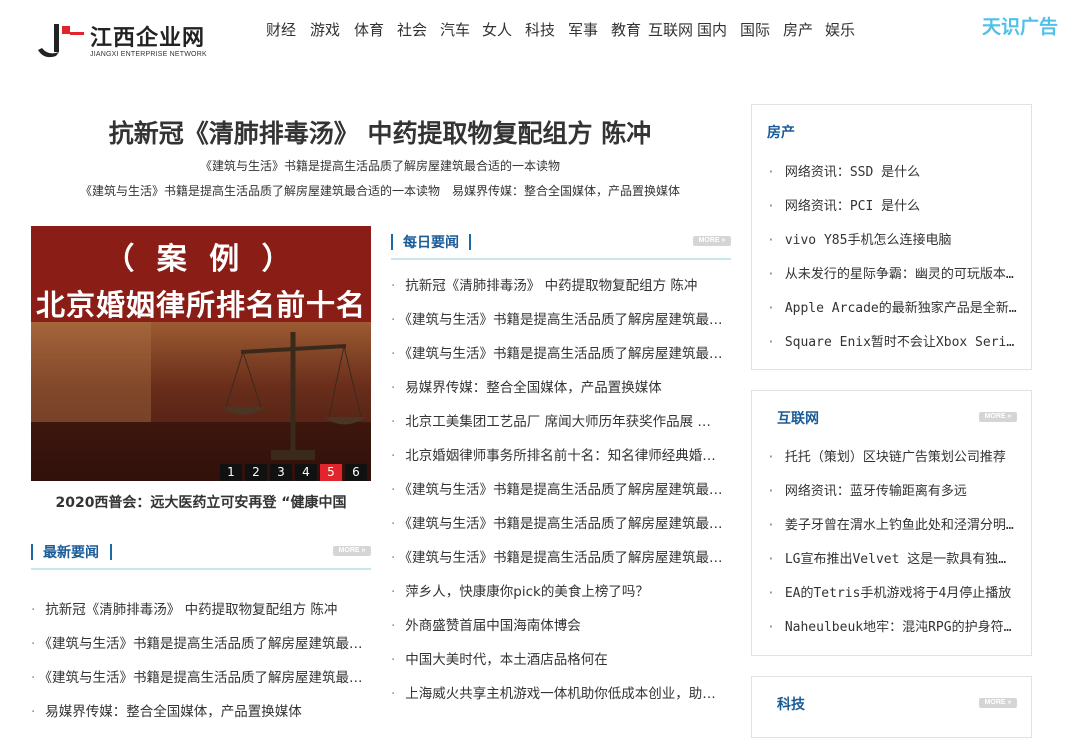 The image size is (1068, 738). What do you see at coordinates (840, 29) in the screenshot?
I see `nav-item-entertainment: 娱乐` at bounding box center [840, 29].